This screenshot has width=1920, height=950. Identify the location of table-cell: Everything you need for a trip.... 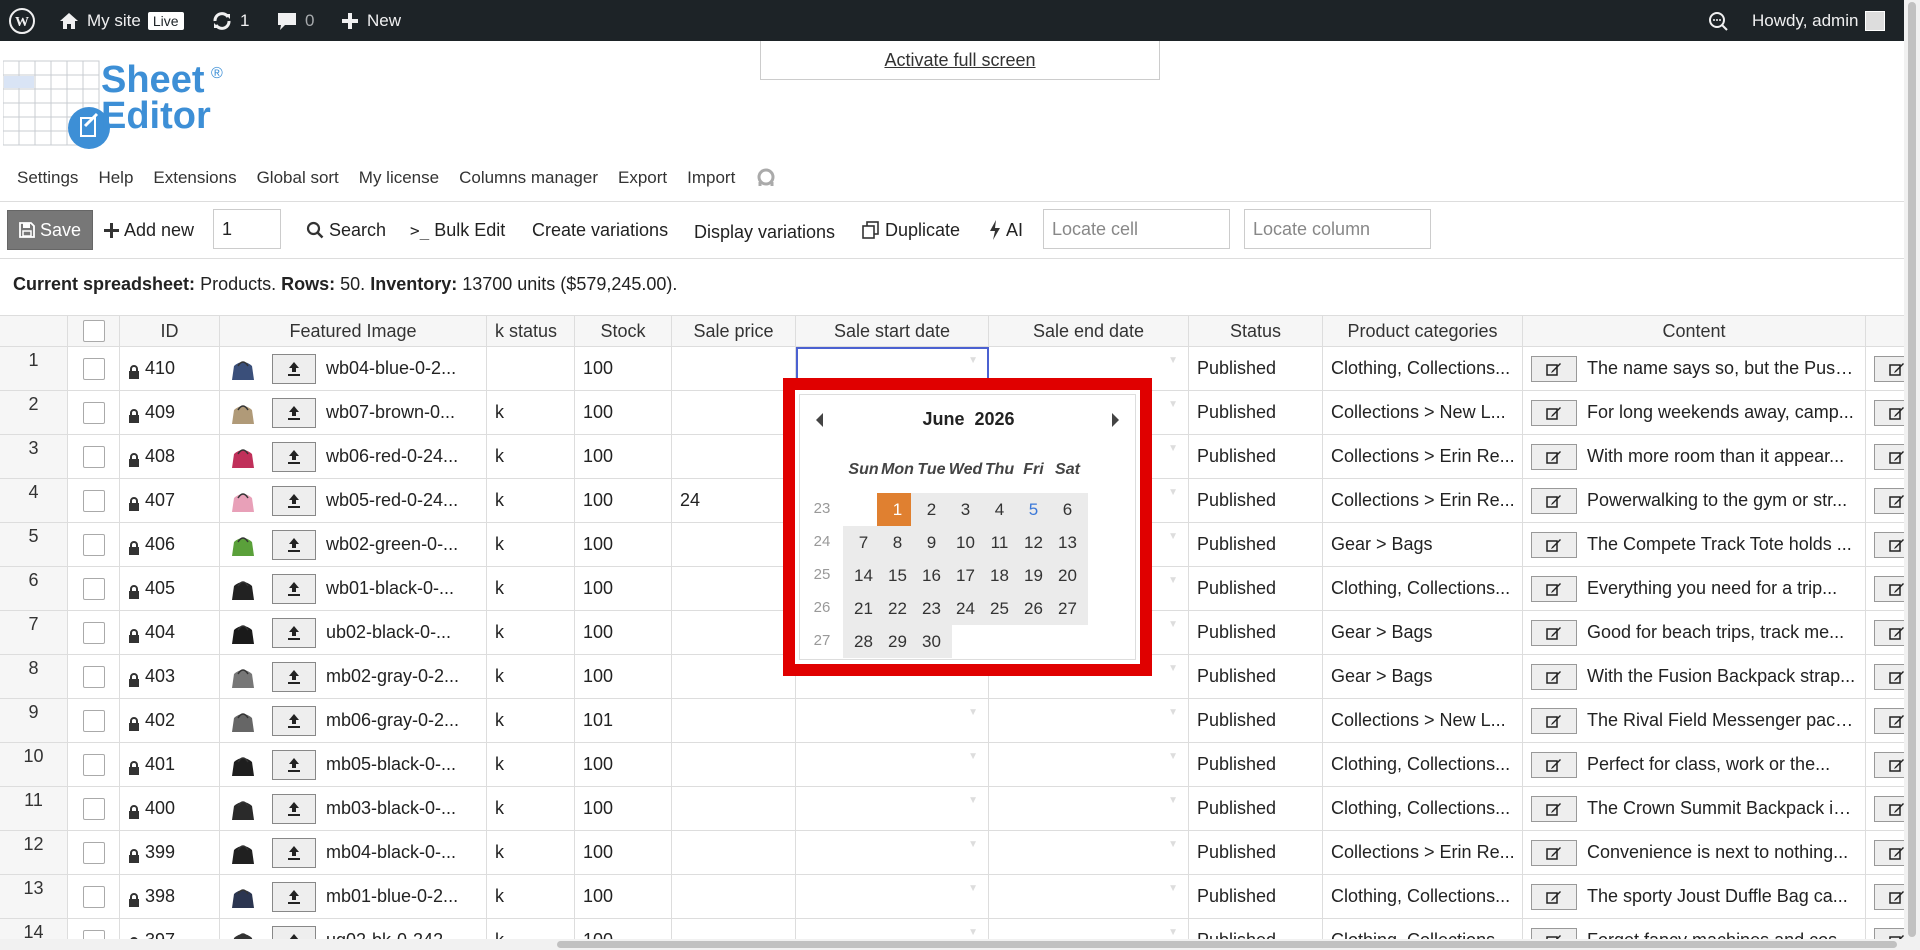
(1694, 589).